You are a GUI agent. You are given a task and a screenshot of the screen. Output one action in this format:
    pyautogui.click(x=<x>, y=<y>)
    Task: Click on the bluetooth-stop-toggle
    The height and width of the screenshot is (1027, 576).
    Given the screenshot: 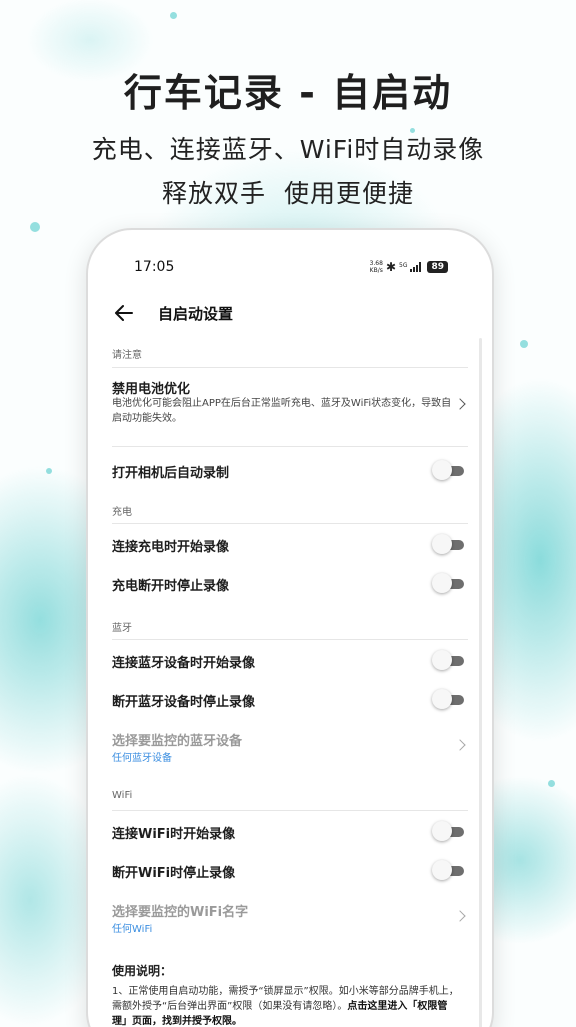 What is the action you would take?
    pyautogui.click(x=449, y=699)
    